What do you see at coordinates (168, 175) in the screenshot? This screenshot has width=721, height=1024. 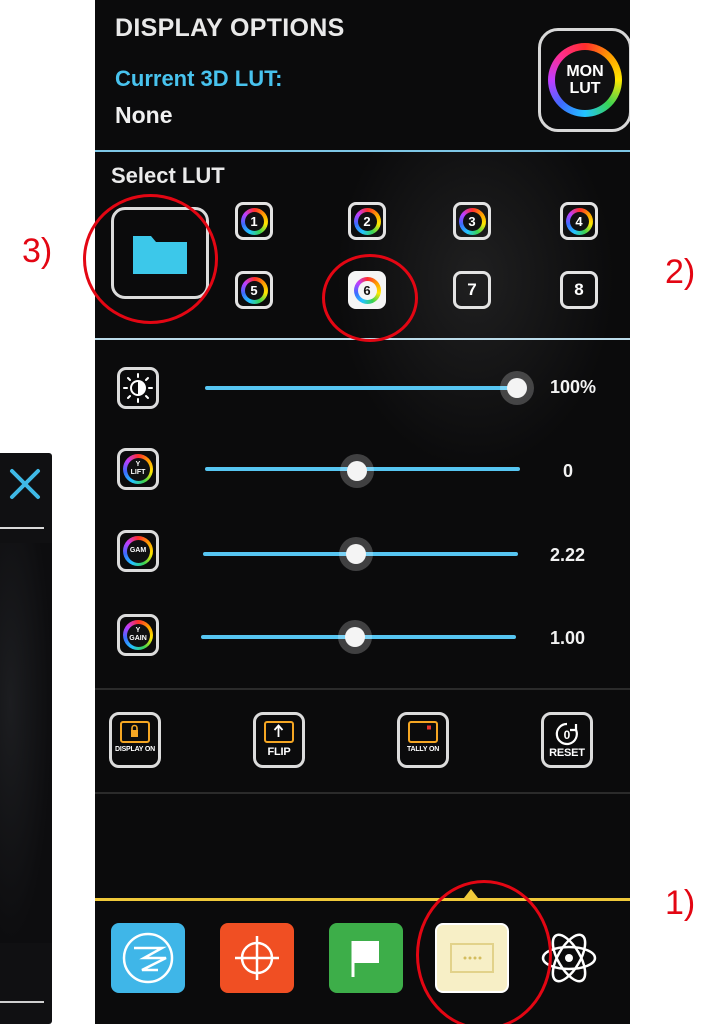 I see `select-lut-label: Select LUT` at bounding box center [168, 175].